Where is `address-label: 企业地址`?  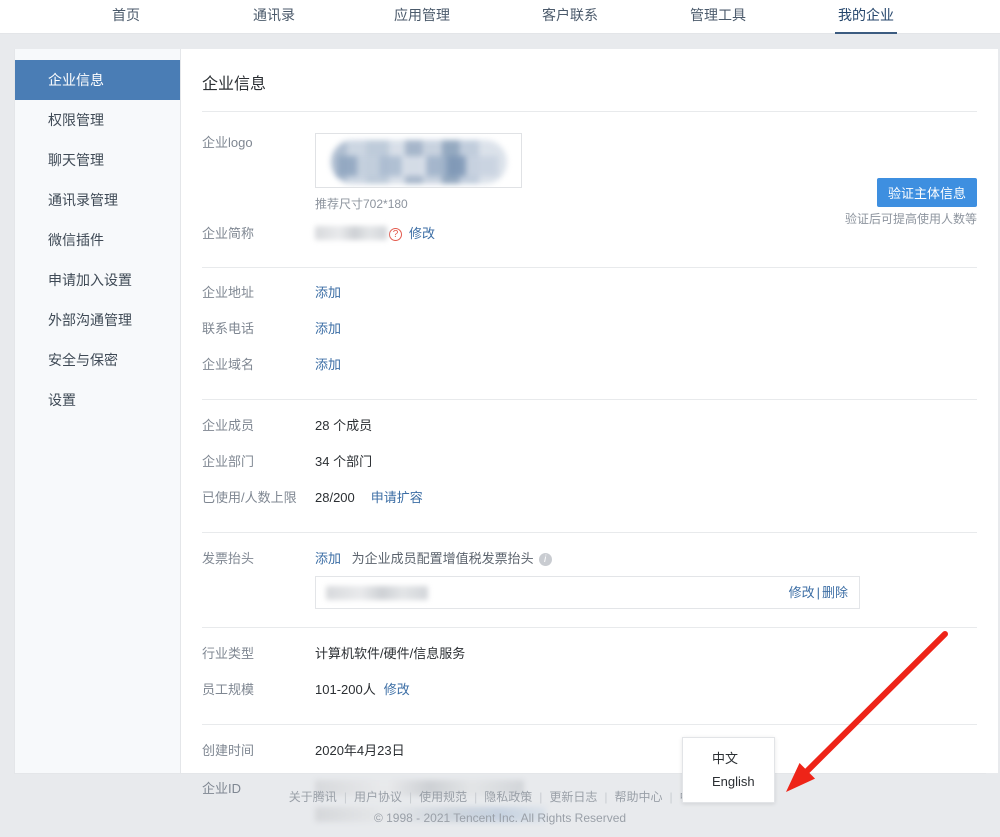
address-label: 企业地址 is located at coordinates (228, 292).